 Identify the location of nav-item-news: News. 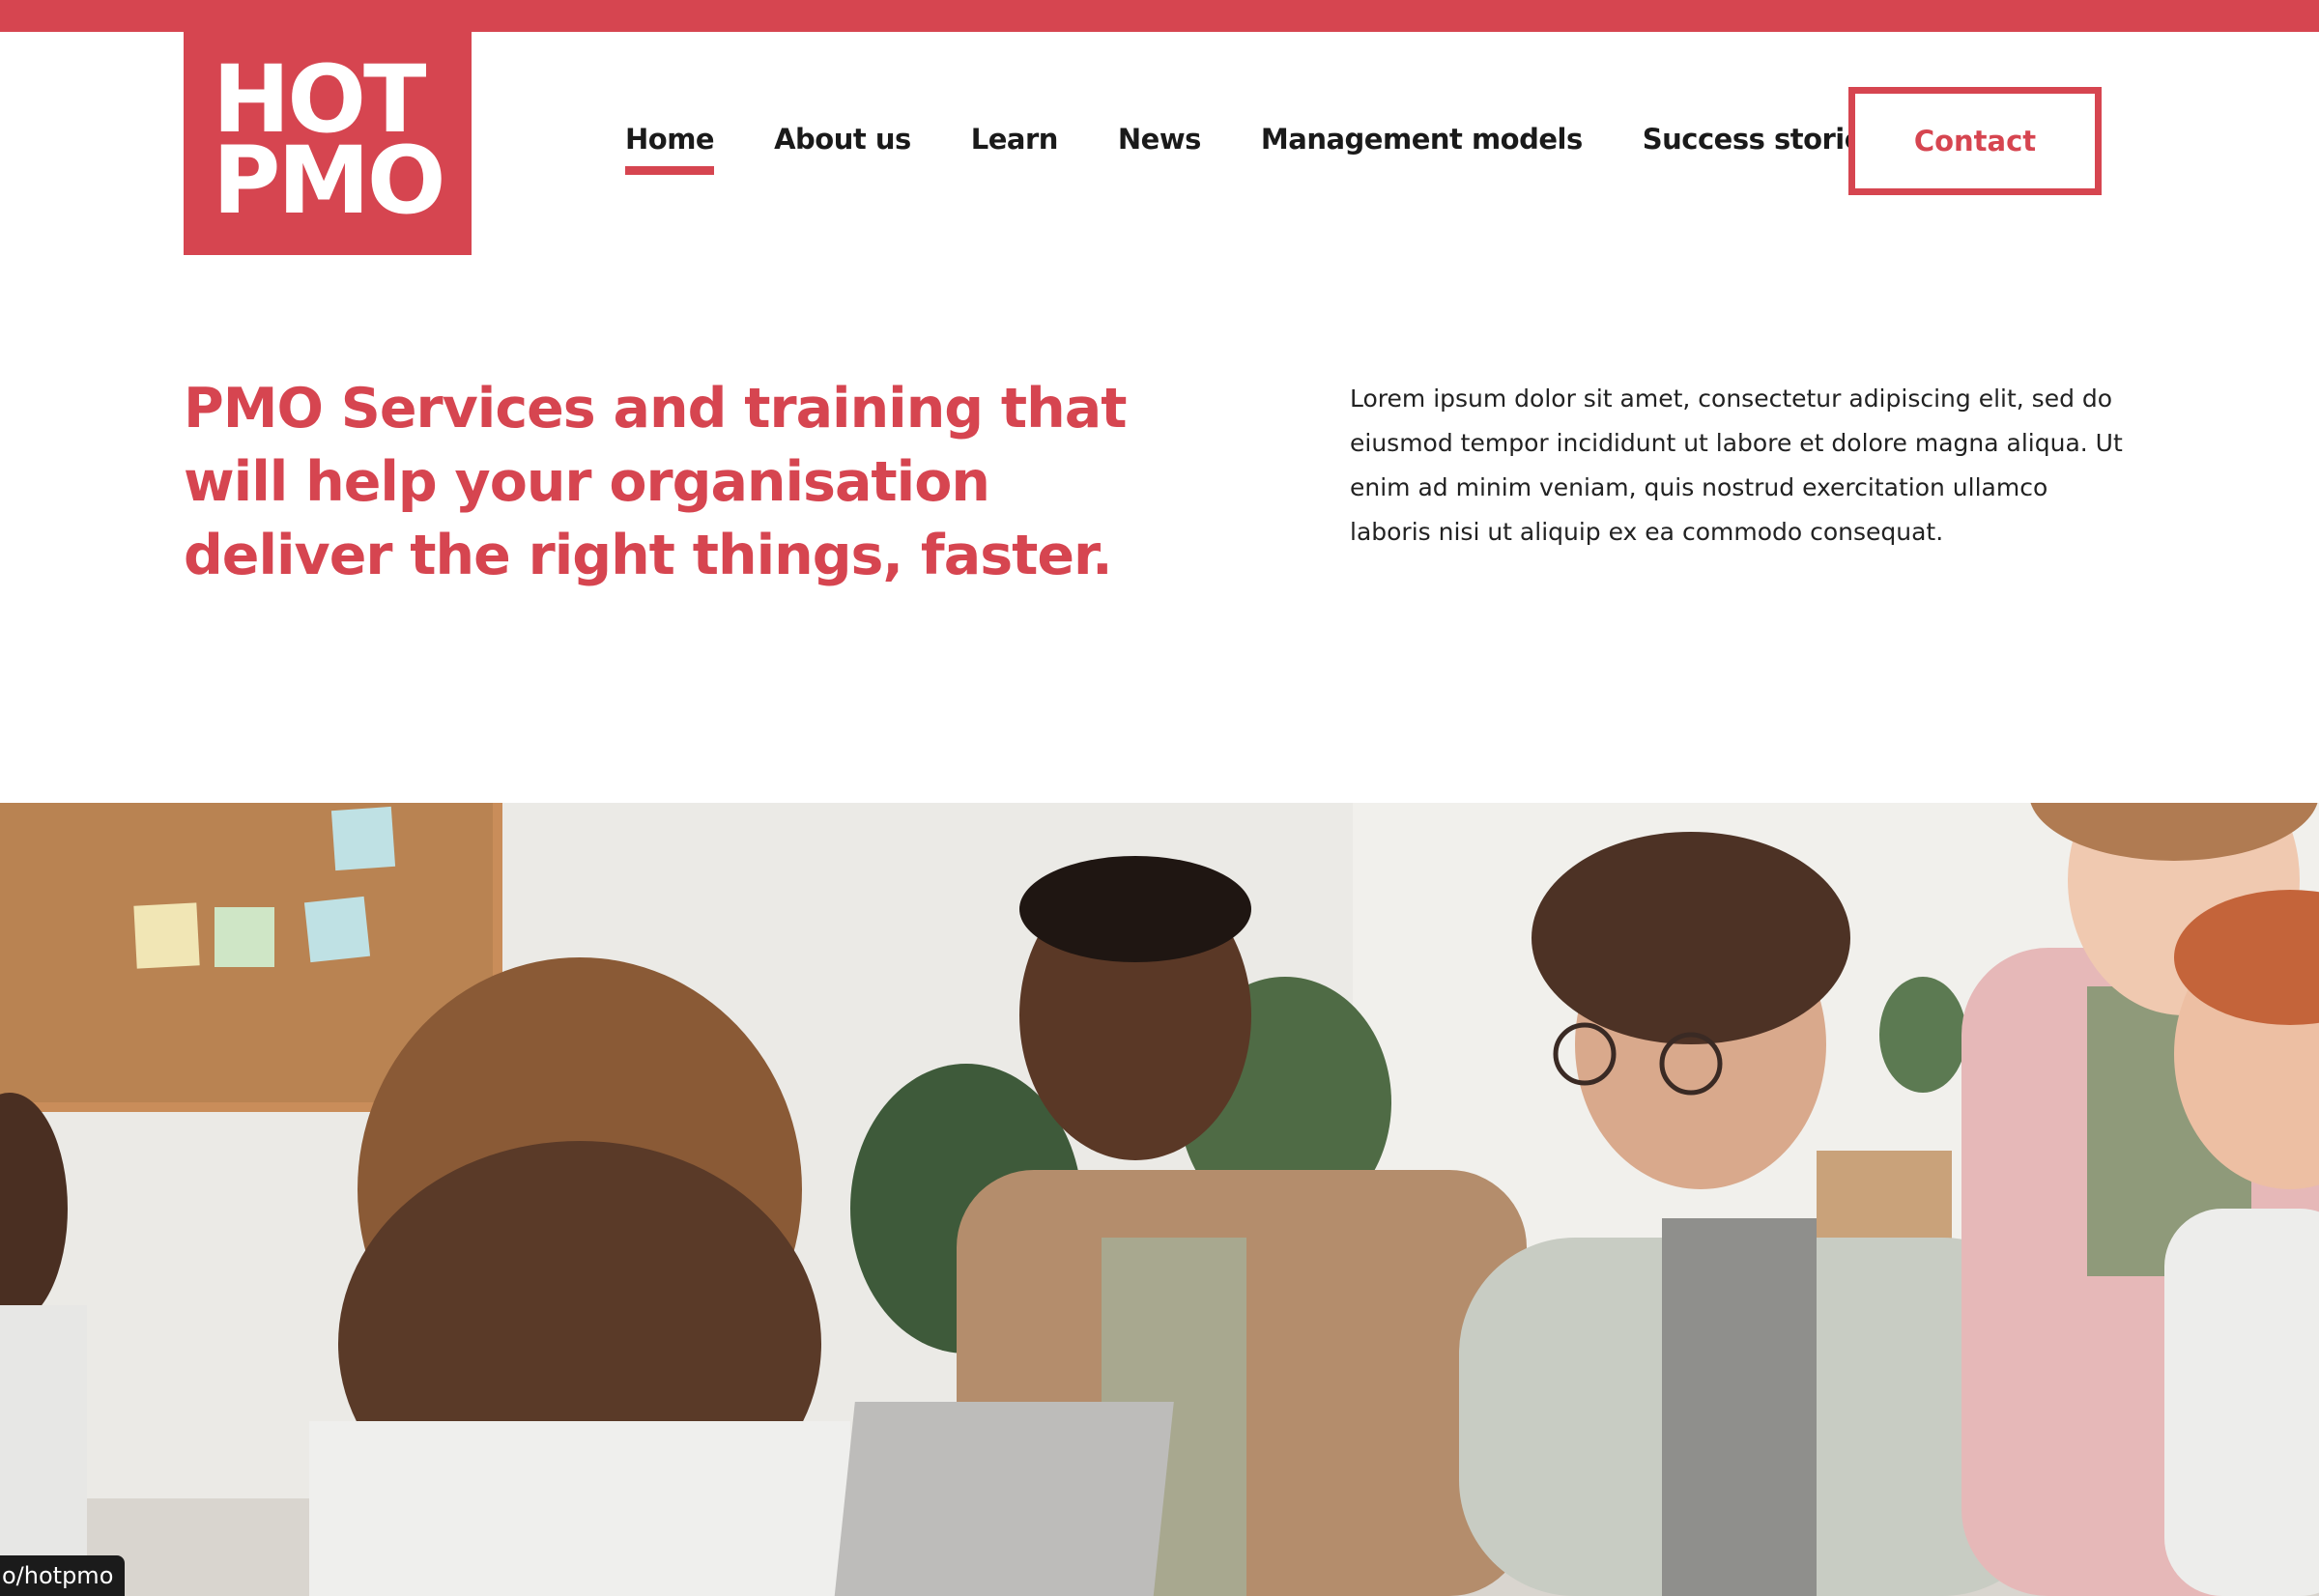
(1160, 151).